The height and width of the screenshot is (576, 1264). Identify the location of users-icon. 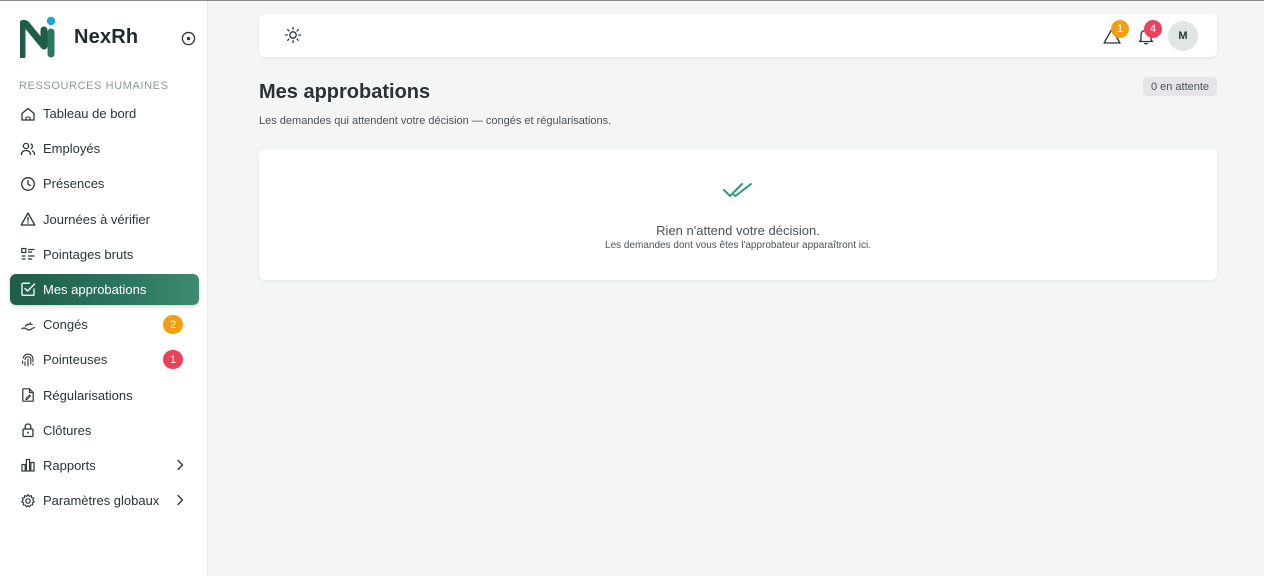
(28, 149).